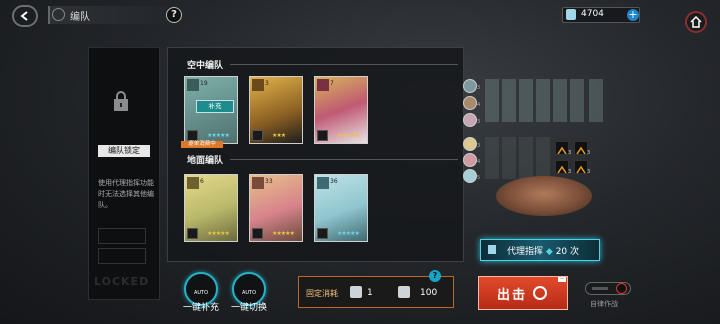 This screenshot has width=720, height=324. I want to click on back-button, so click(25, 16).